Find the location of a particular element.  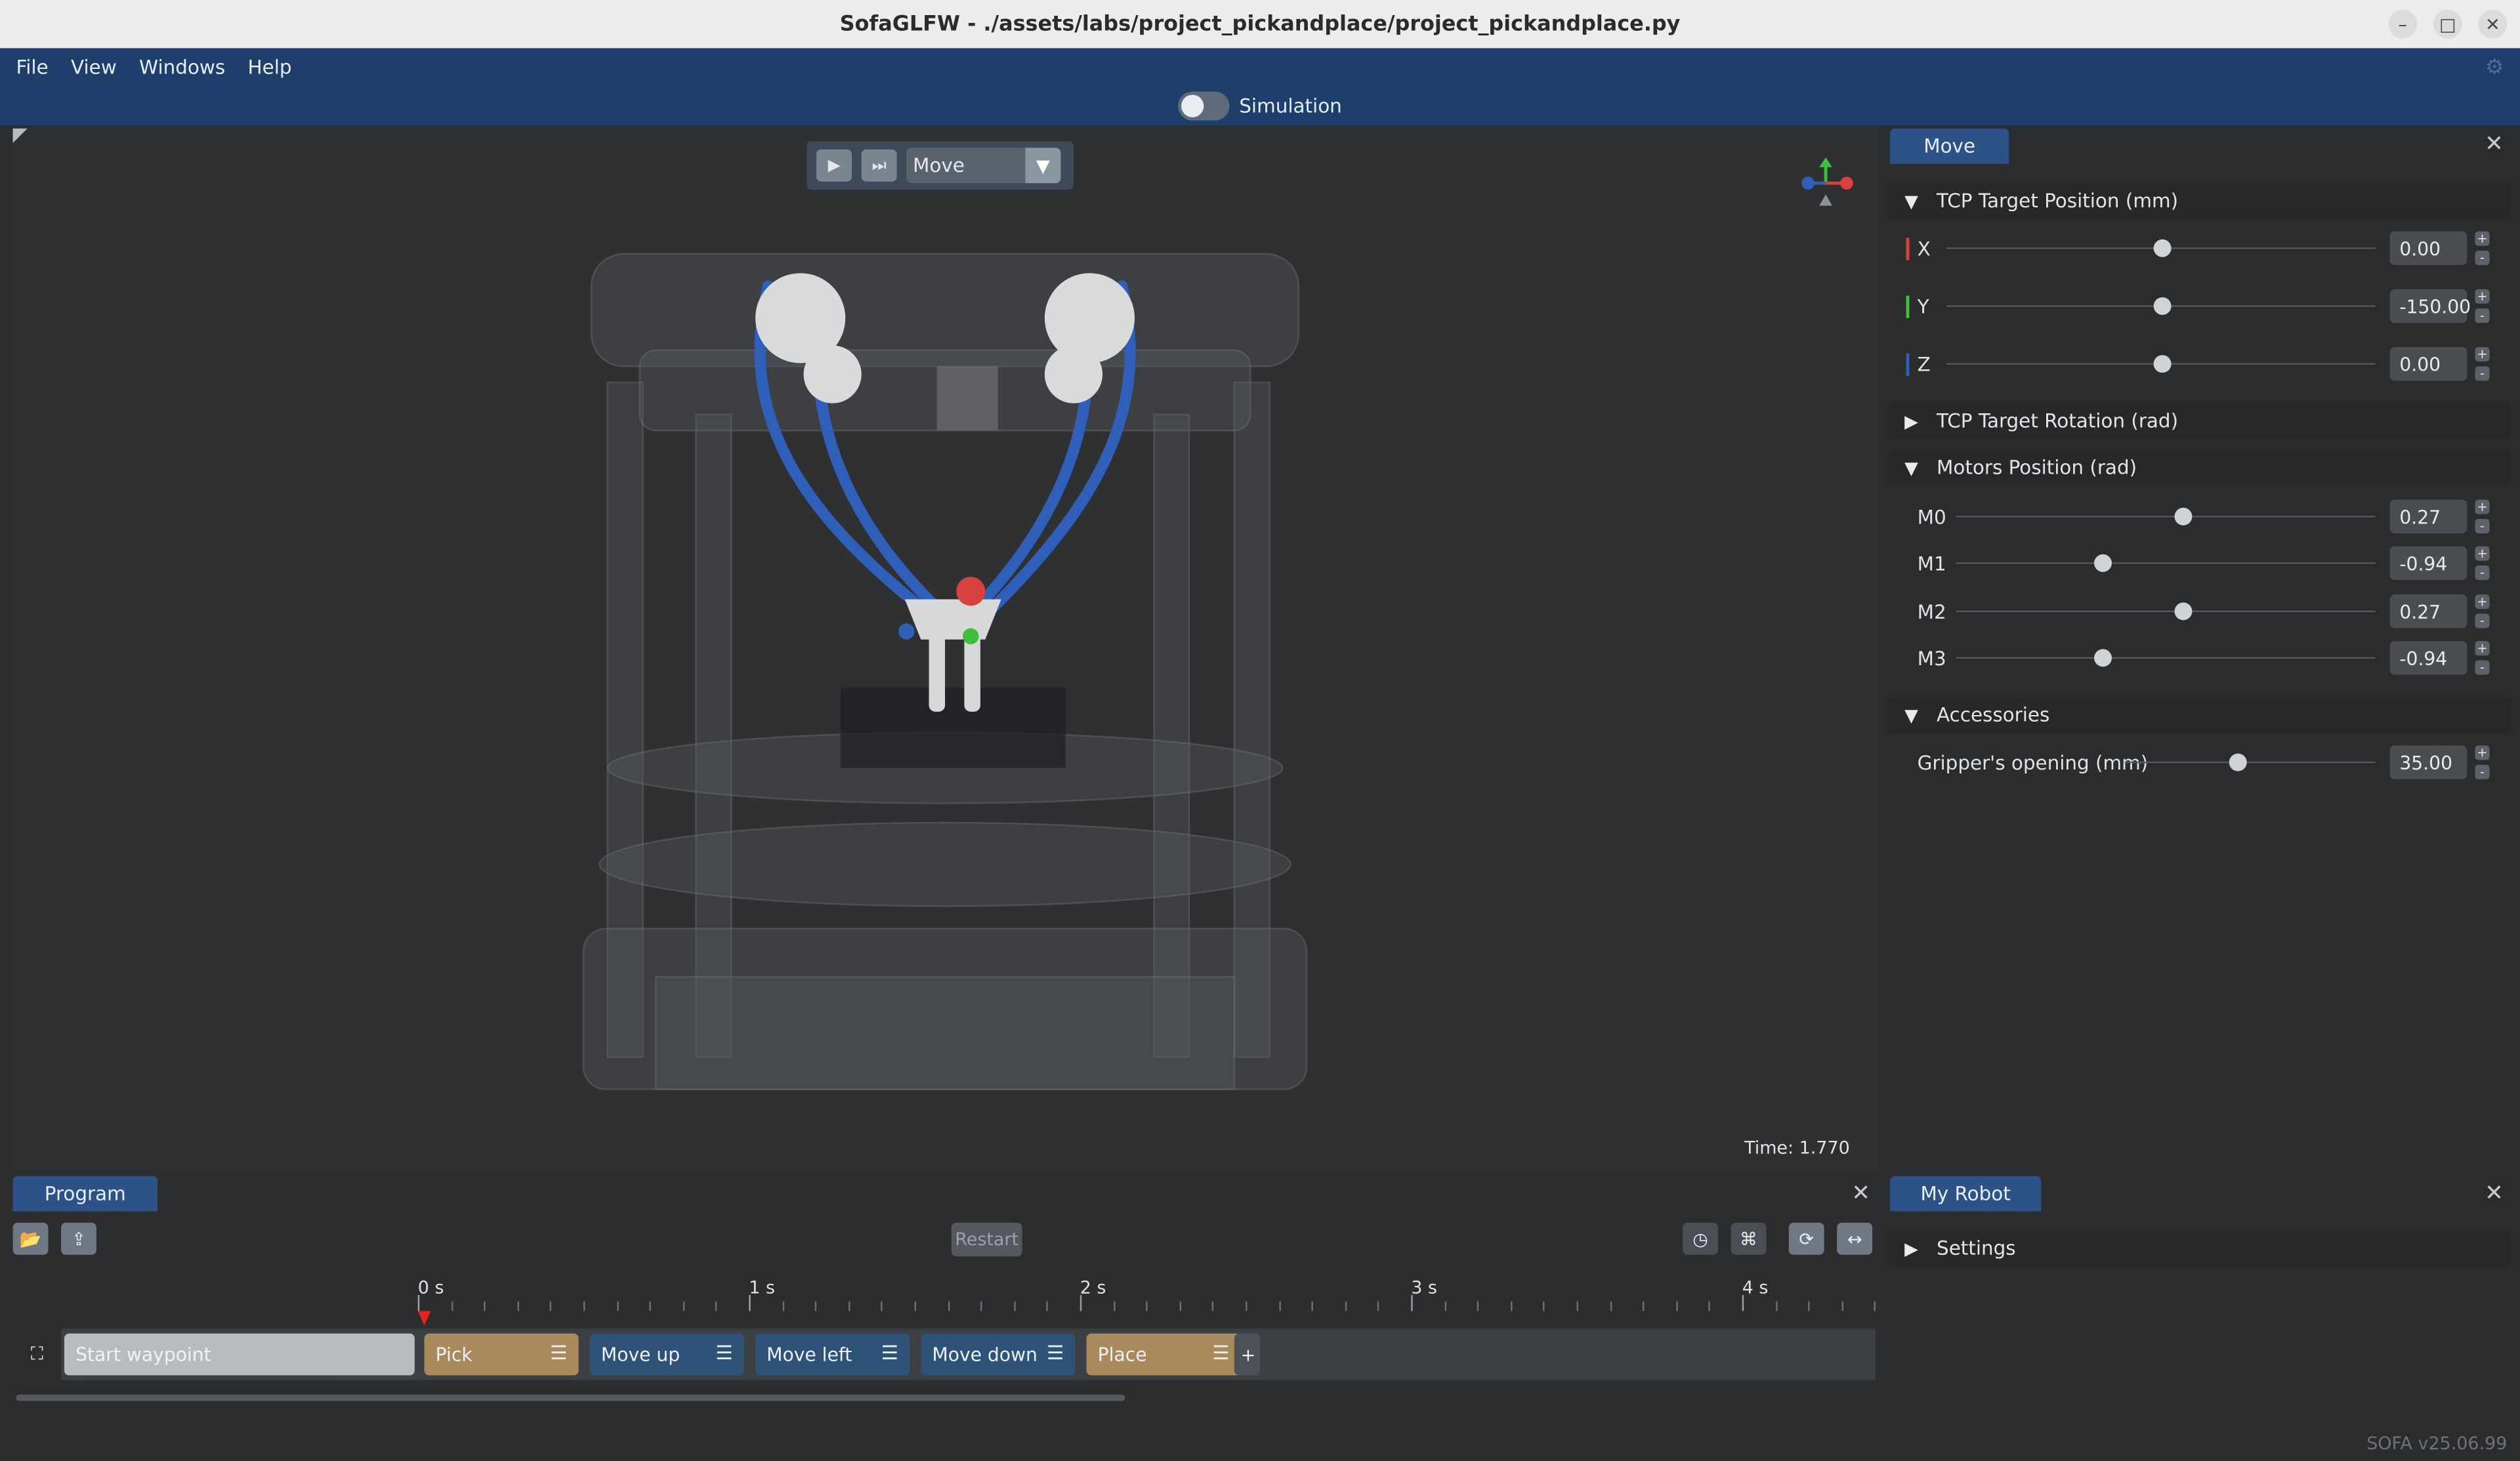

slider-row-m2: M2 0.27 + - is located at coordinates (2211, 612).